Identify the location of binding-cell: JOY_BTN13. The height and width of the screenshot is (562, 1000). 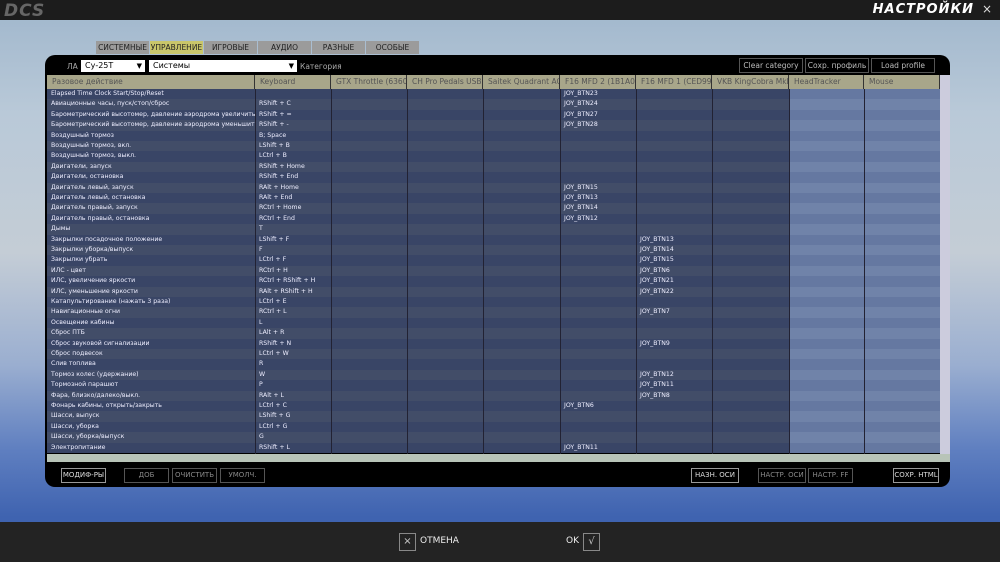
(598, 198).